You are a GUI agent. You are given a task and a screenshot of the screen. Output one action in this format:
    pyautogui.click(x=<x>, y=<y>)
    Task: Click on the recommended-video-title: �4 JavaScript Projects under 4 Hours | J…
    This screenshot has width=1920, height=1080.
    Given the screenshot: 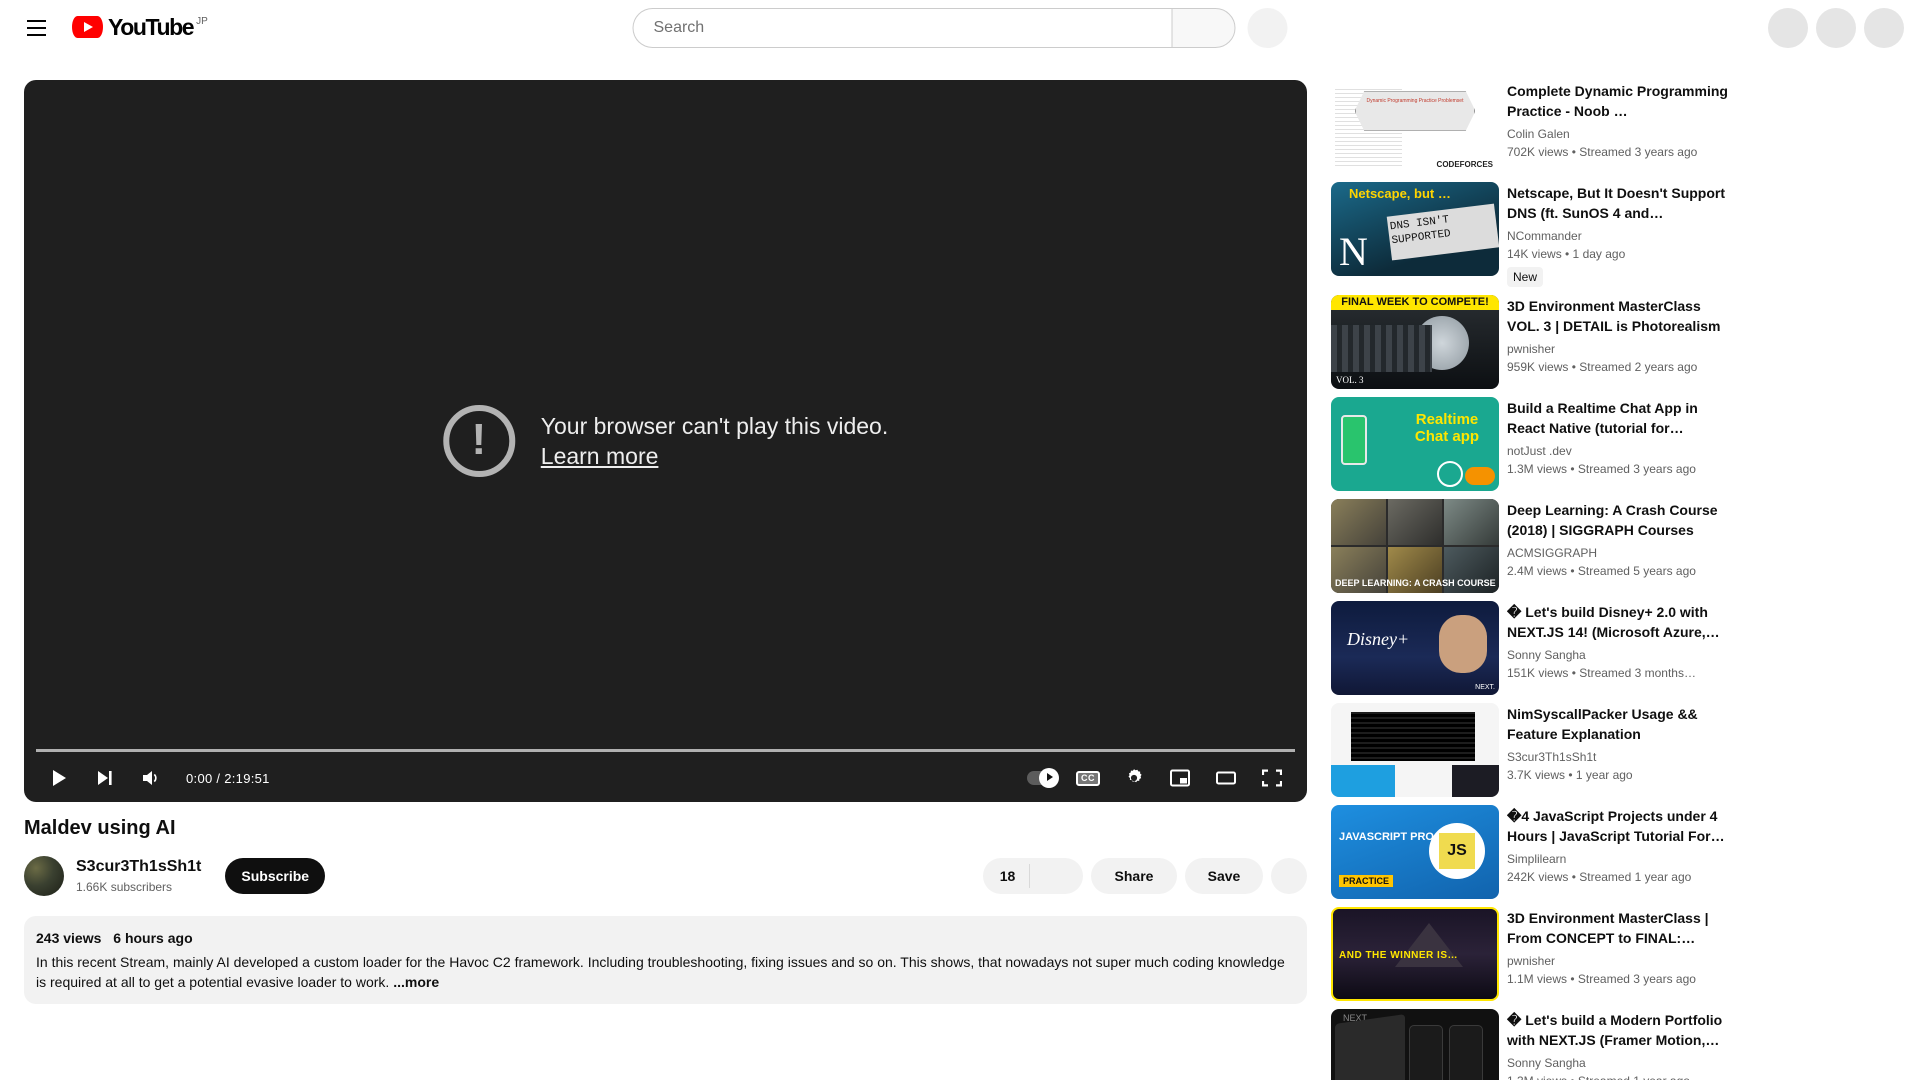 What is the action you would take?
    pyautogui.click(x=1620, y=826)
    